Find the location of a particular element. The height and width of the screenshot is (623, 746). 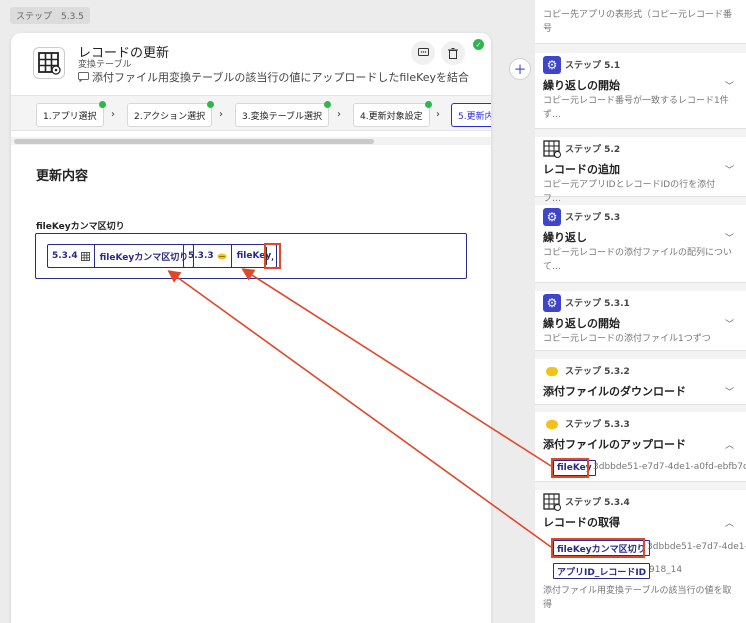

add-step-button: + is located at coordinates (520, 69).